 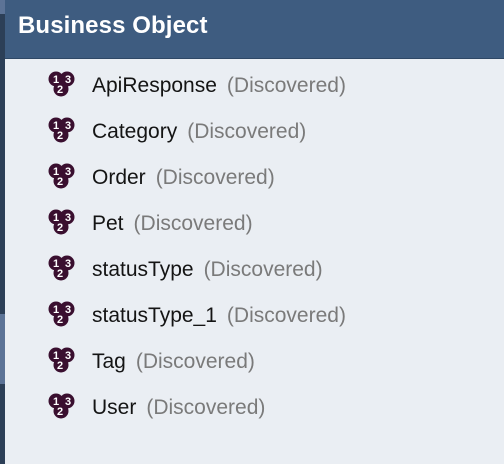 I want to click on list-item-user: 1 3 2 User (Discovered), so click(x=254, y=405).